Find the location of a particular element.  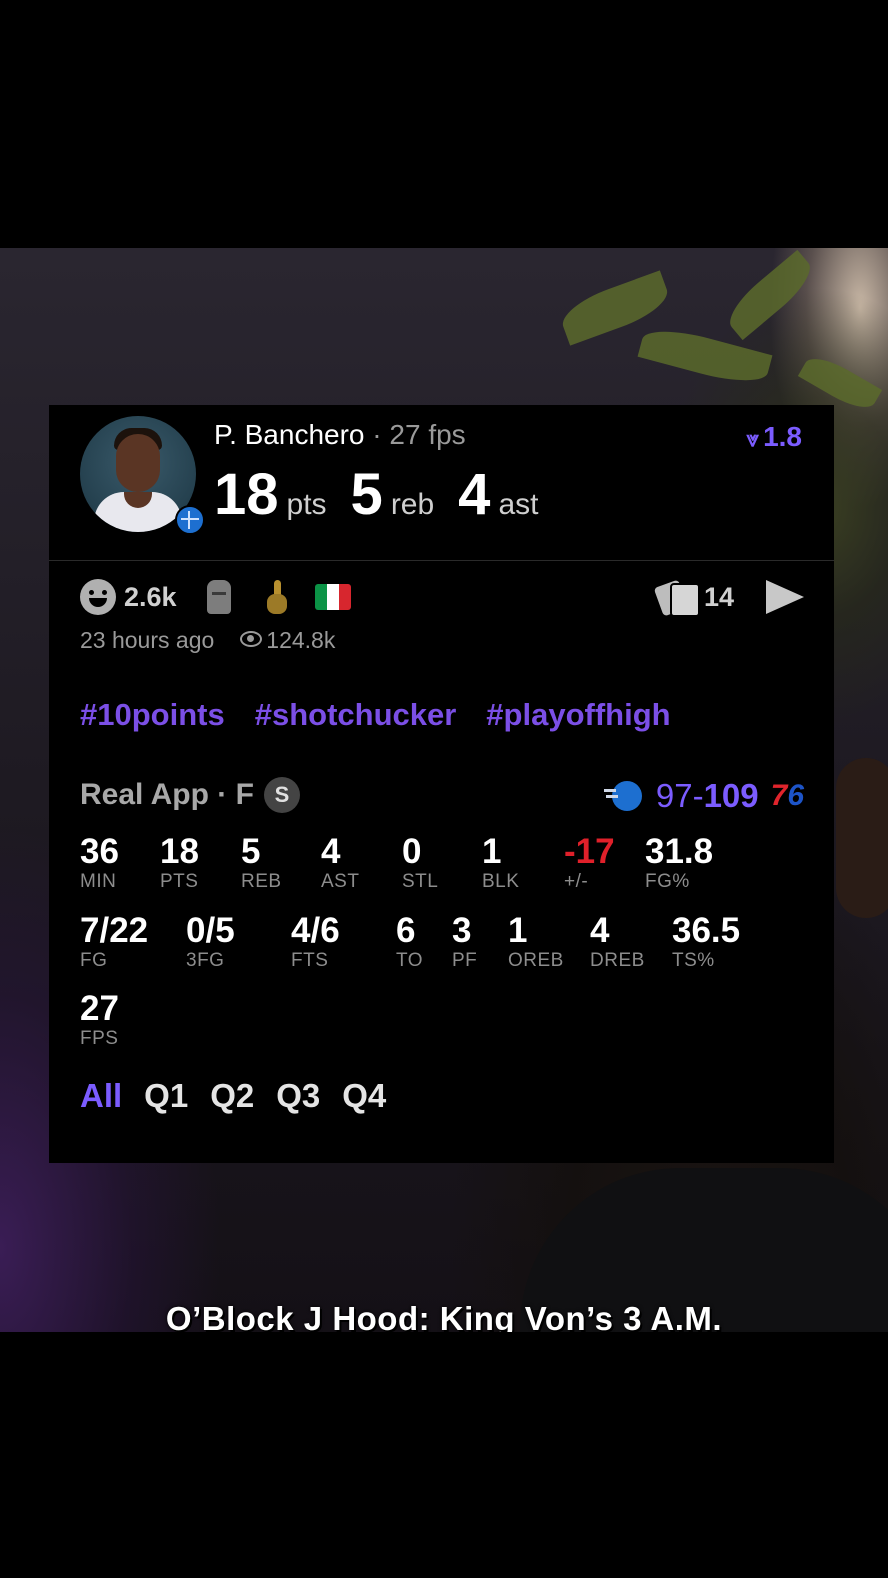

stat-pf: 3 PF is located at coordinates (464, 942).